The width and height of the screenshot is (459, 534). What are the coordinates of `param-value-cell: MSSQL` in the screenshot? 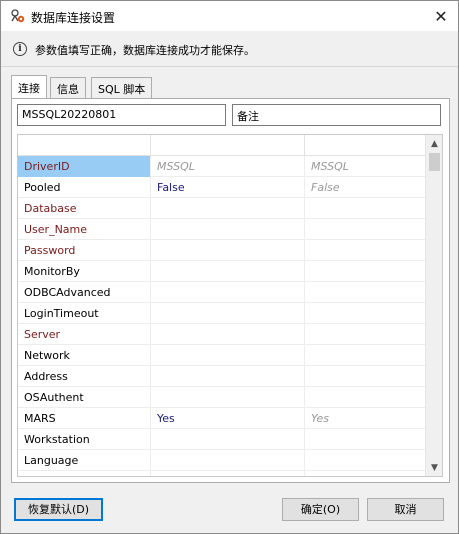 It's located at (228, 166).